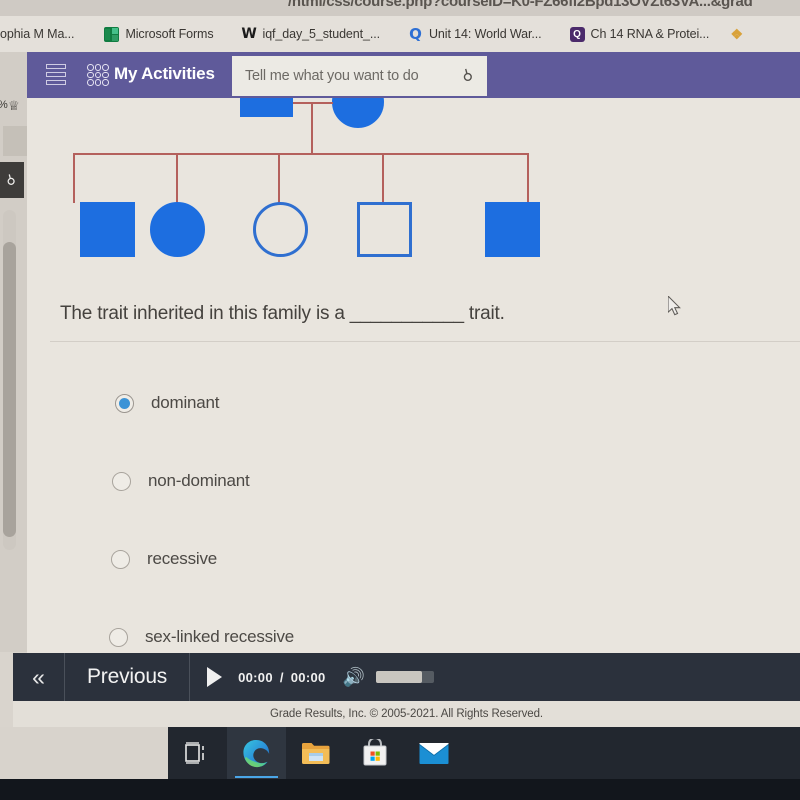  Describe the element at coordinates (124, 403) in the screenshot. I see `radio-button-dominant` at that location.